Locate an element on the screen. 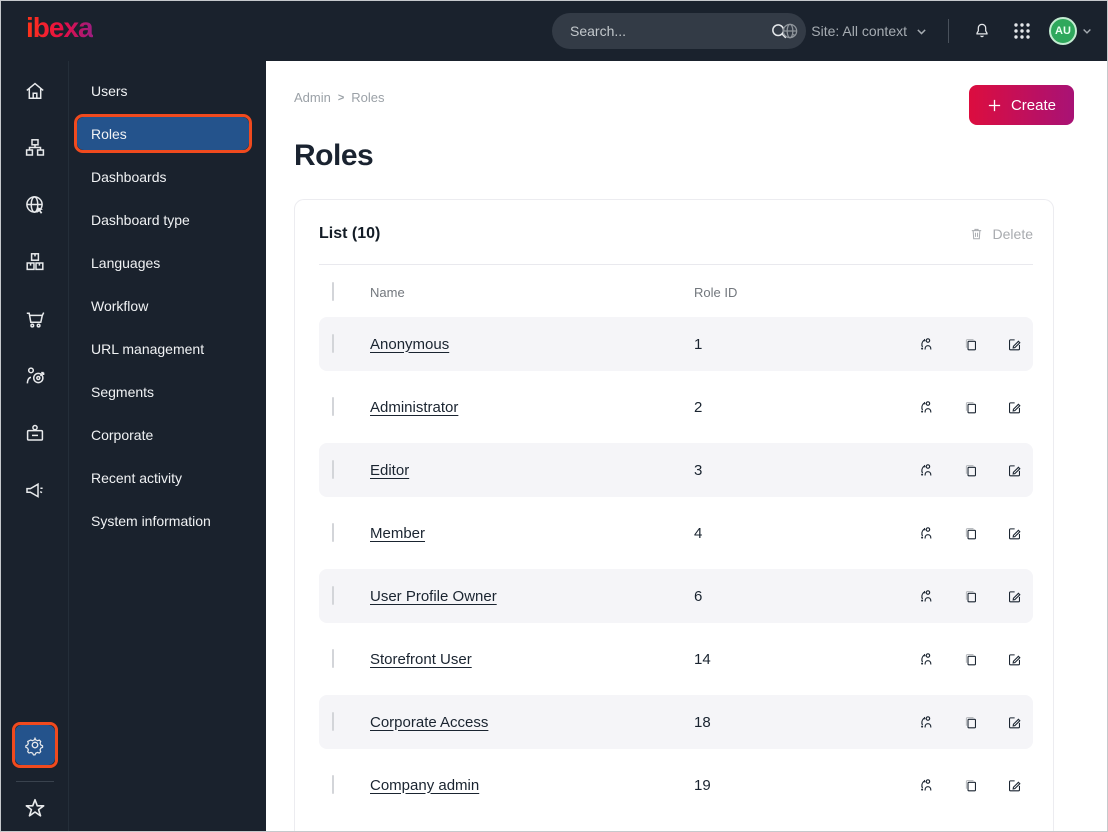 The image size is (1108, 832). breadcrumb-roles: Roles is located at coordinates (367, 97).